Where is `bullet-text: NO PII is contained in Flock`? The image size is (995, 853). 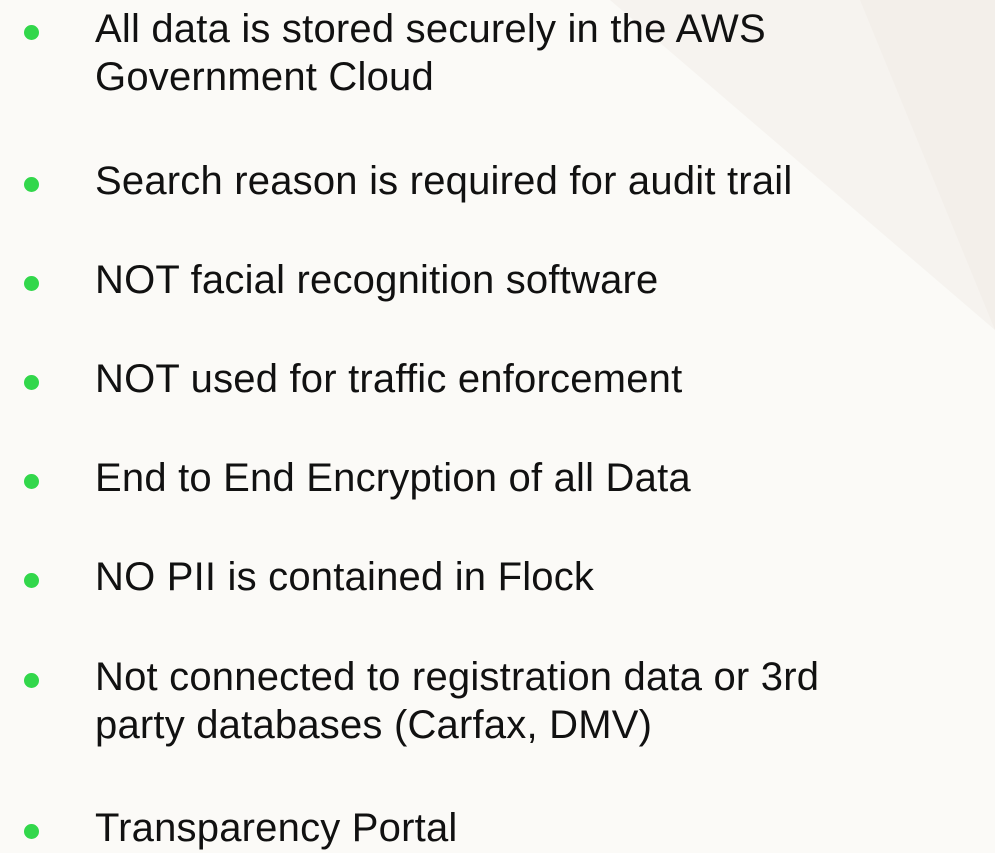
bullet-text: NO PII is contained in Flock is located at coordinates (540, 577).